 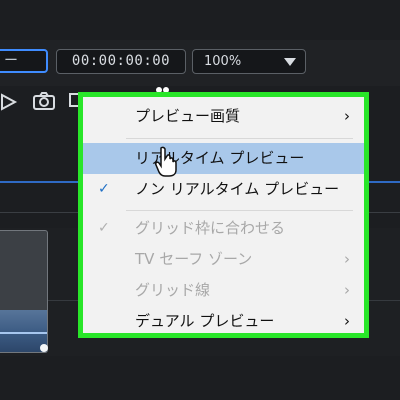 I want to click on mouse-pointer-icon, so click(x=166, y=161).